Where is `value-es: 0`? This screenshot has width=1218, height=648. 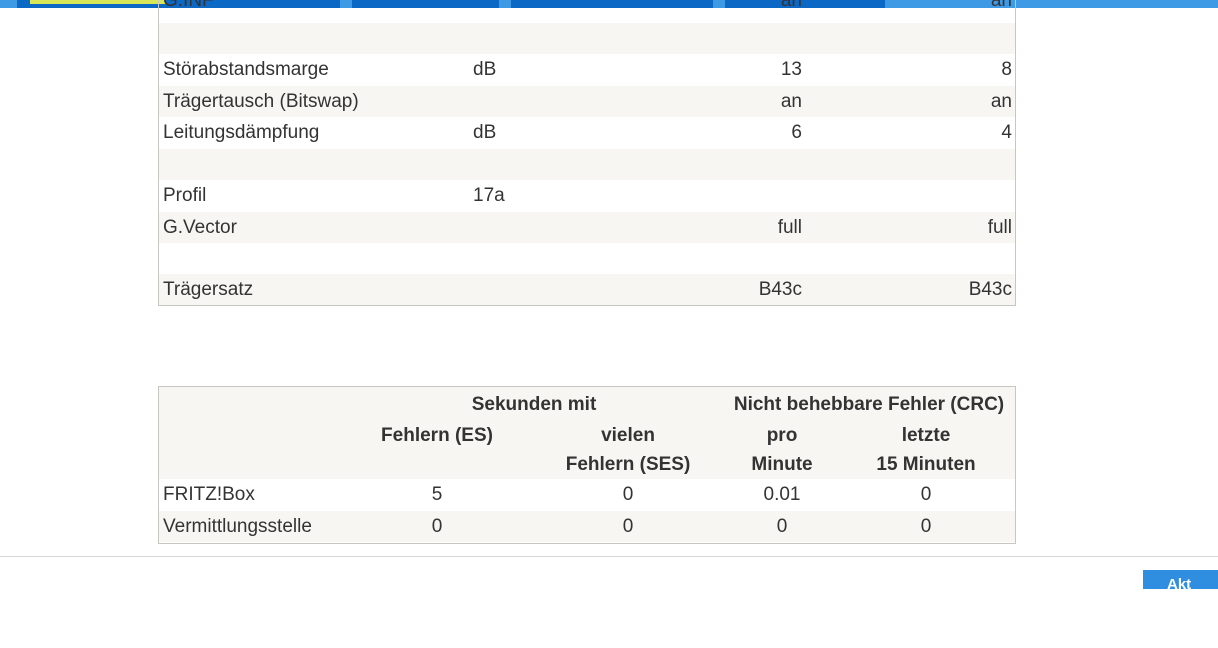 value-es: 0 is located at coordinates (437, 526).